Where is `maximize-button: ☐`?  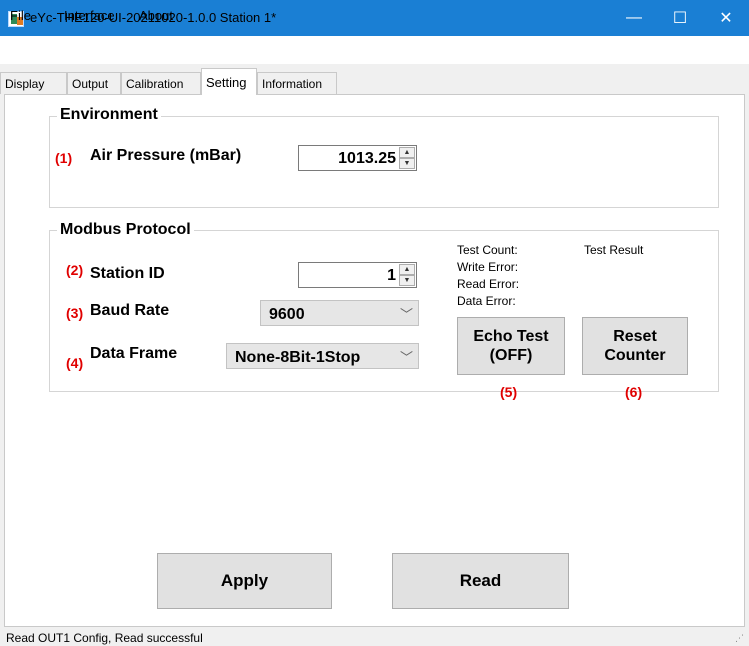 maximize-button: ☐ is located at coordinates (680, 18).